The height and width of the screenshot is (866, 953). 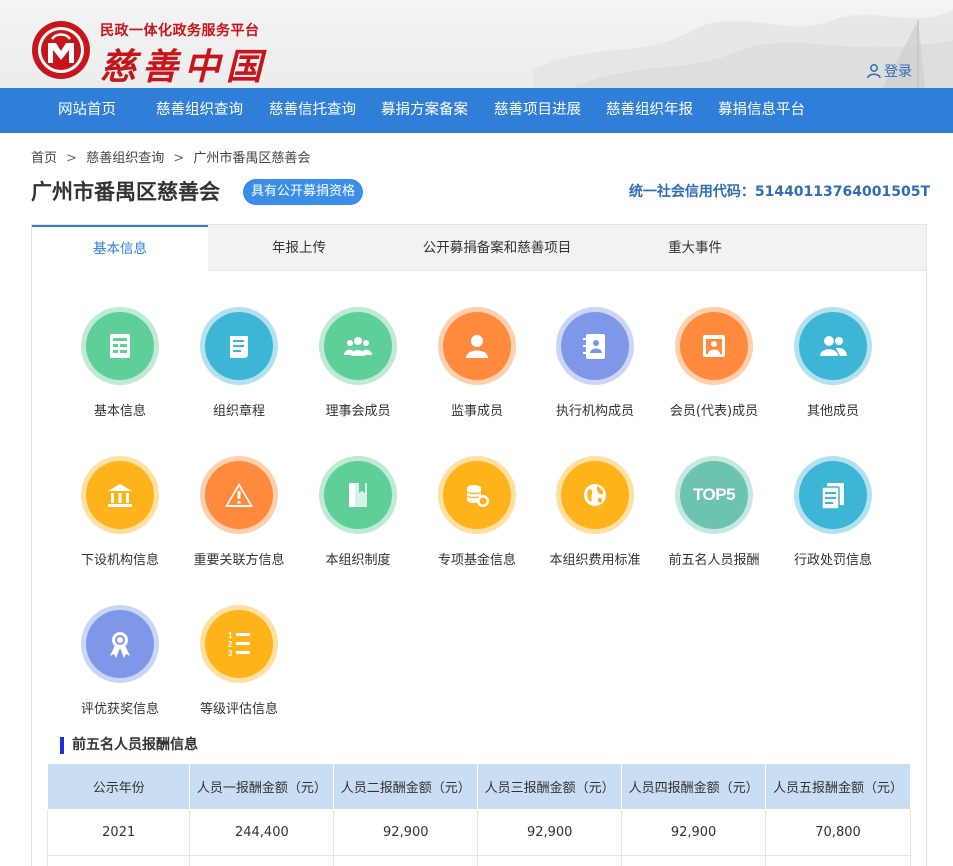 What do you see at coordinates (299, 248) in the screenshot?
I see `tab-annual-report-upload: 年报上传` at bounding box center [299, 248].